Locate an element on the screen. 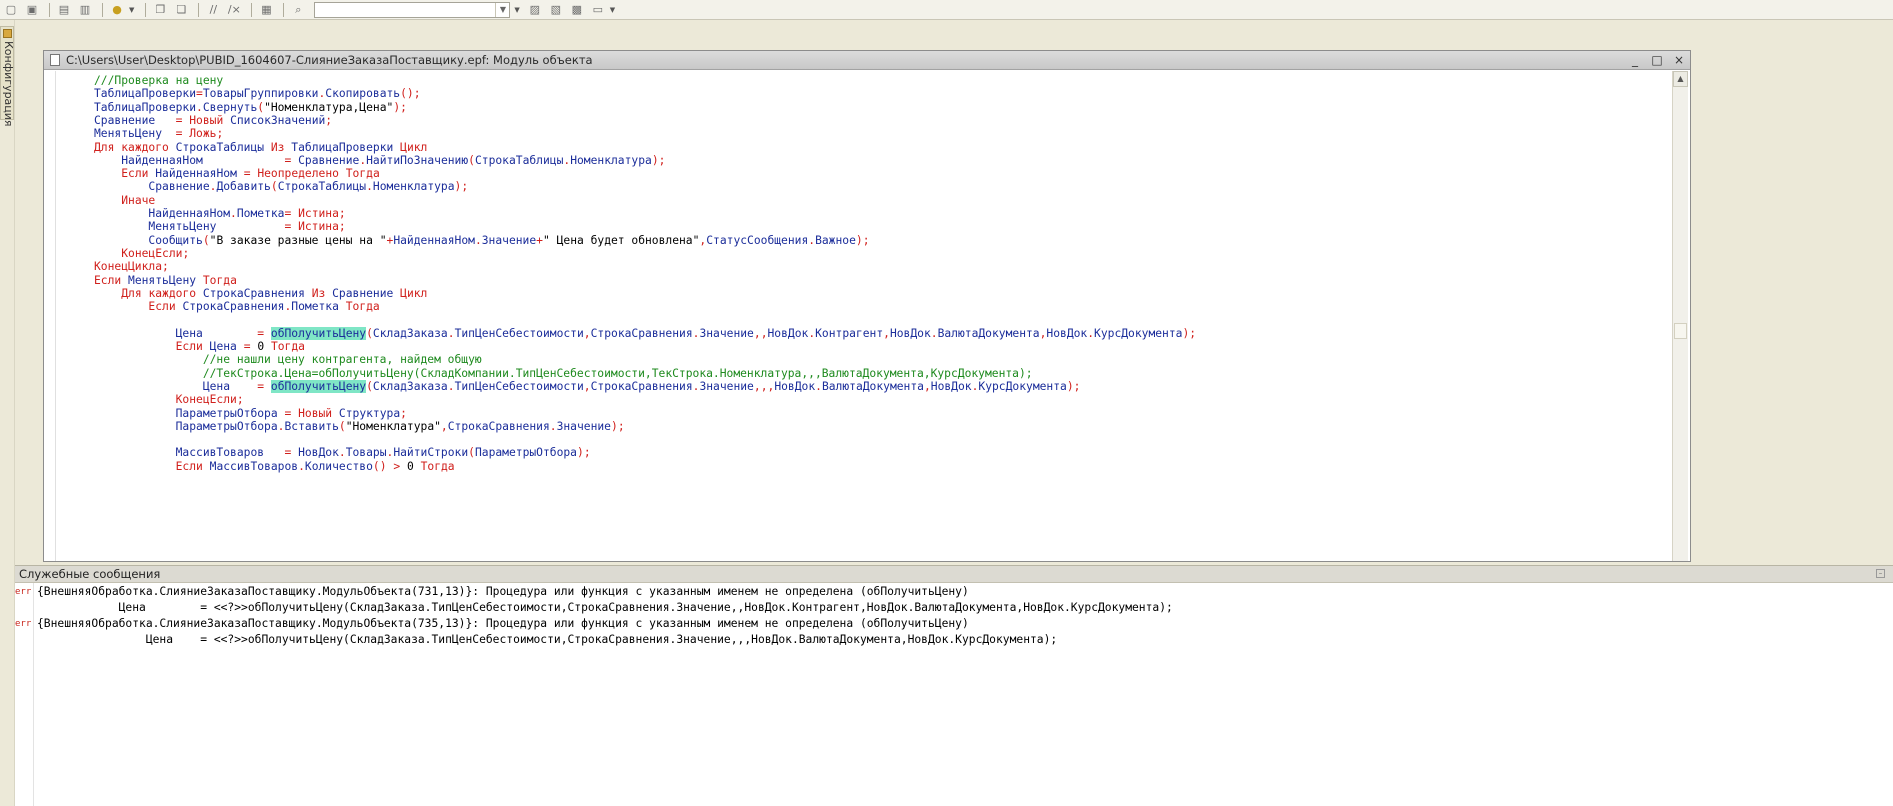  vertical-scrollbar: ▲ is located at coordinates (1680, 316).